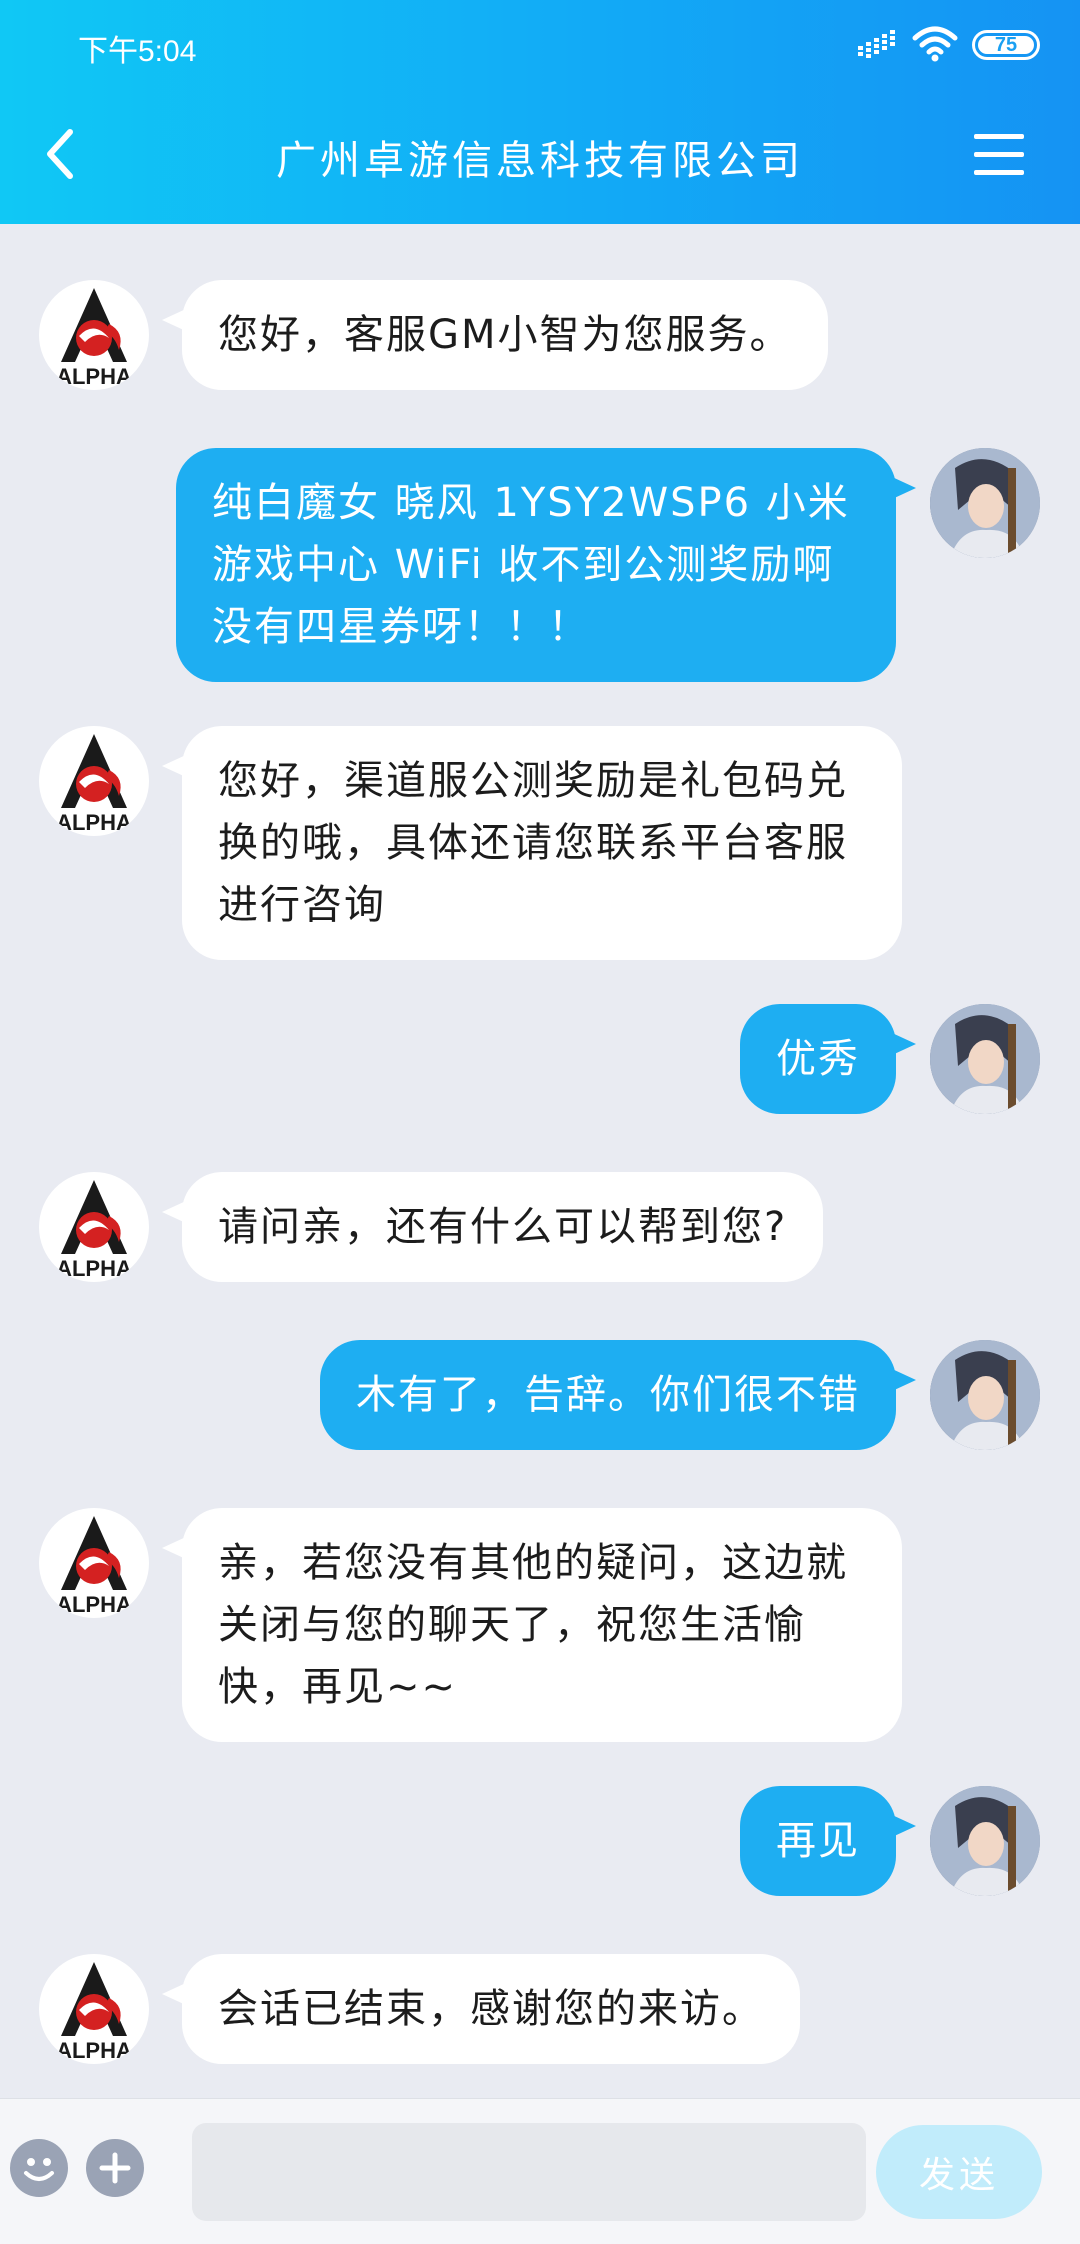 This screenshot has width=1080, height=2244. Describe the element at coordinates (959, 2172) in the screenshot. I see `send-button: 发送` at that location.